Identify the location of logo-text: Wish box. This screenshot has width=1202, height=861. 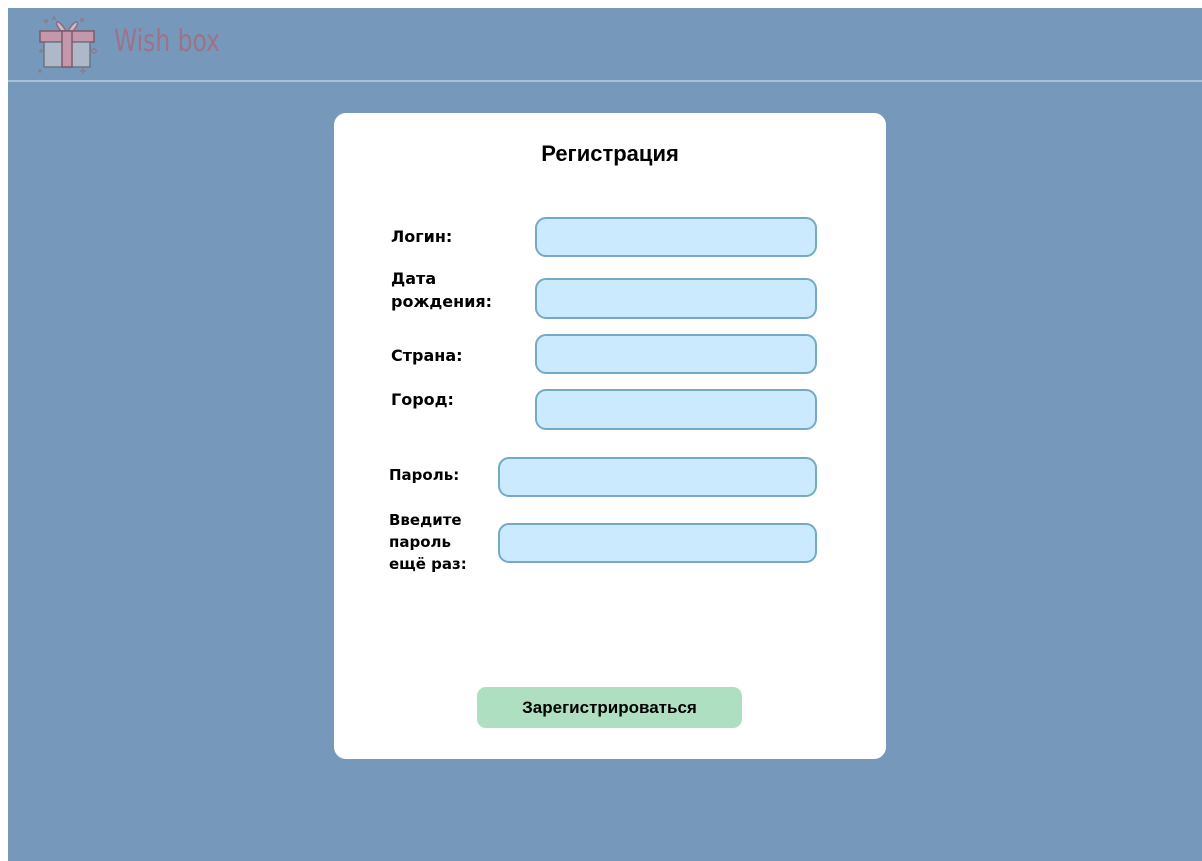
(167, 41).